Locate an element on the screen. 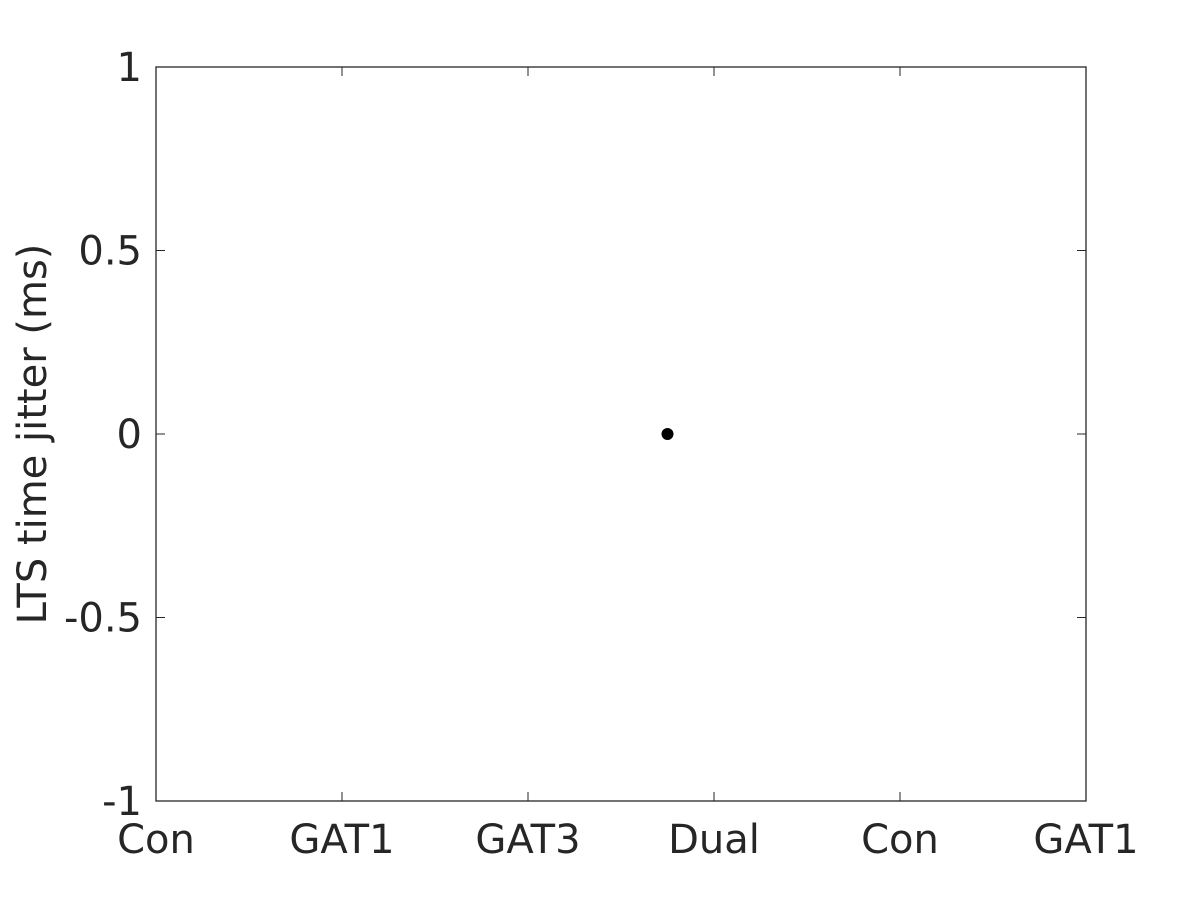 The width and height of the screenshot is (1200, 900). data-series is located at coordinates (667, 434).